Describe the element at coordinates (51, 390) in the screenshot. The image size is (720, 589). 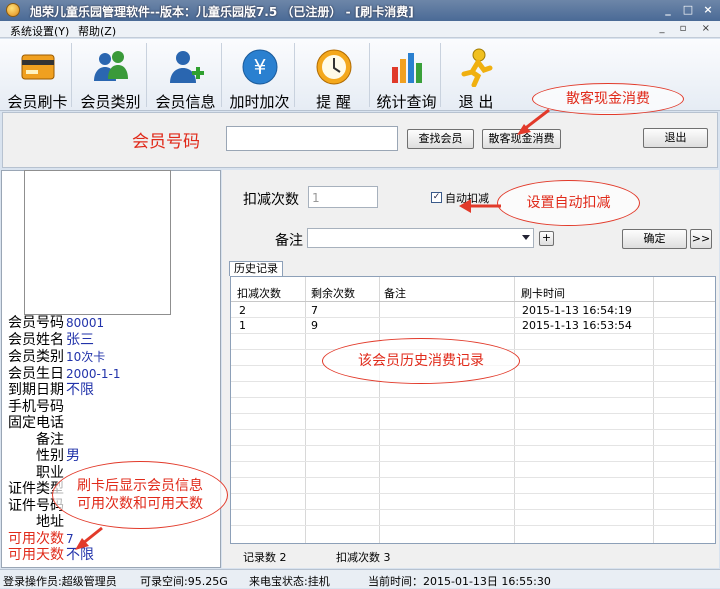
I see `member-field: 到期日期 不限` at that location.